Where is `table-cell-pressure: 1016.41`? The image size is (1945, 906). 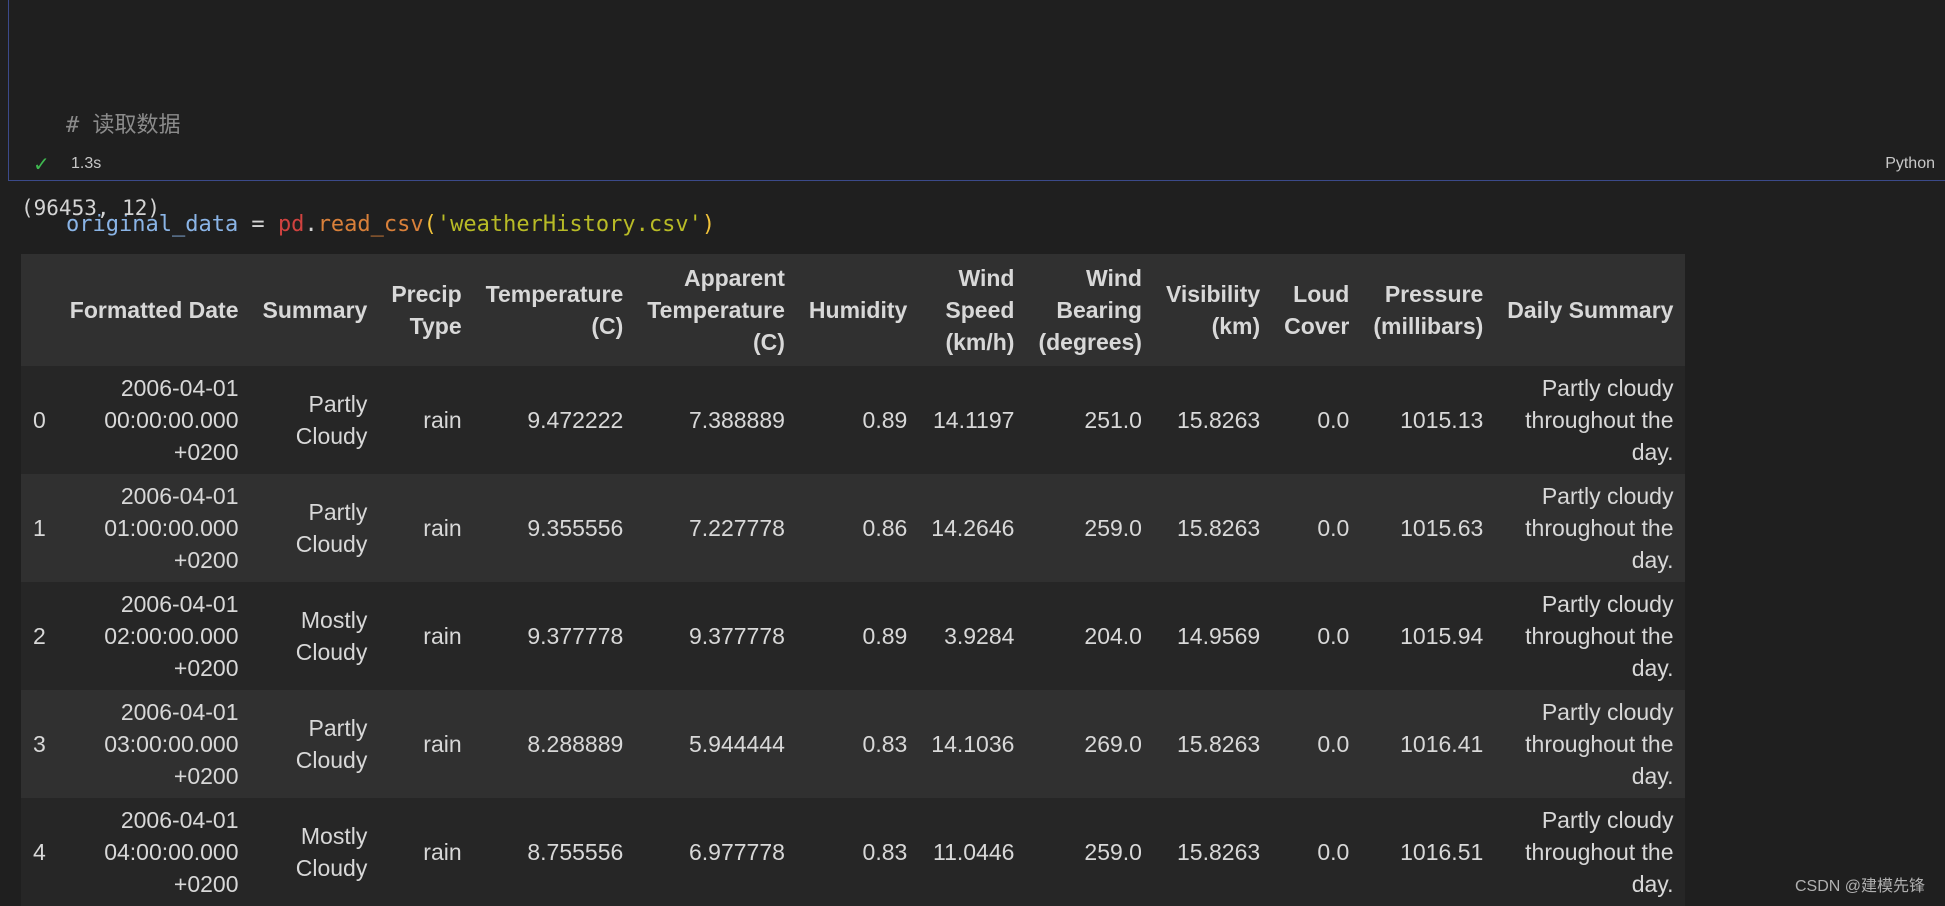
table-cell-pressure: 1016.41 is located at coordinates (1428, 744).